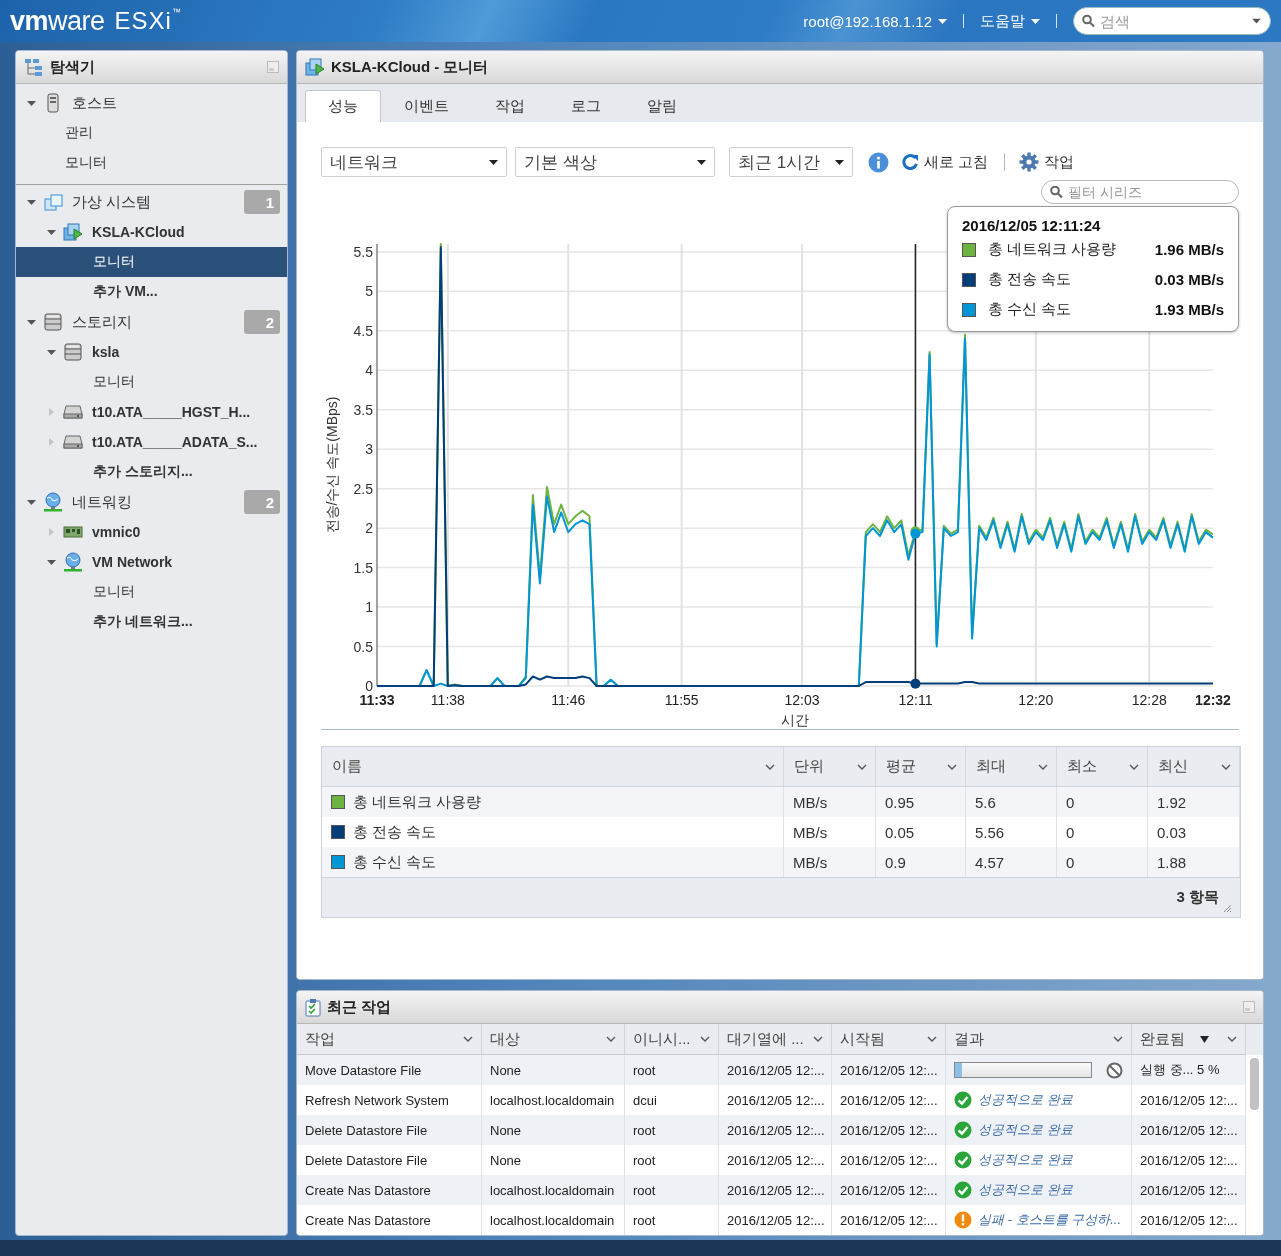 This screenshot has height=1256, width=1281. What do you see at coordinates (369, 528) in the screenshot?
I see `tick-label: 2` at bounding box center [369, 528].